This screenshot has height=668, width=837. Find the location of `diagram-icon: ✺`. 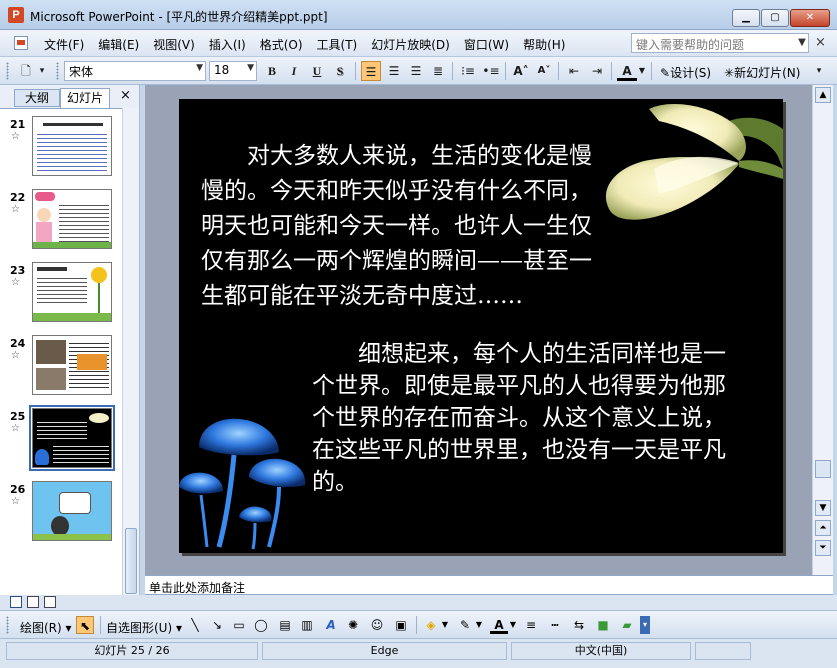

diagram-icon: ✺ is located at coordinates (353, 625).